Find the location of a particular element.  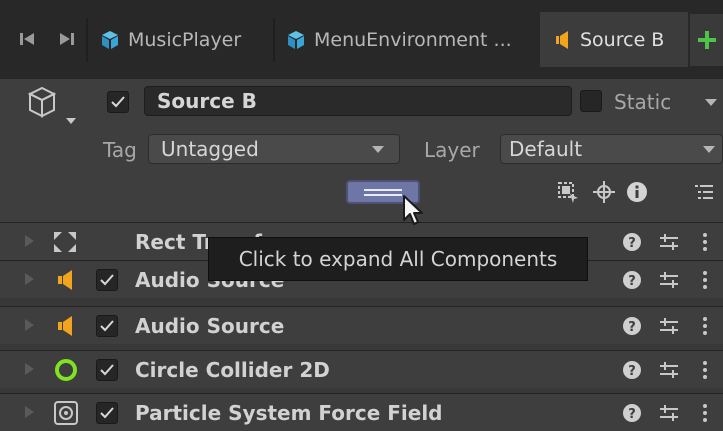

gameobject-icon-picker is located at coordinates (54, 108).